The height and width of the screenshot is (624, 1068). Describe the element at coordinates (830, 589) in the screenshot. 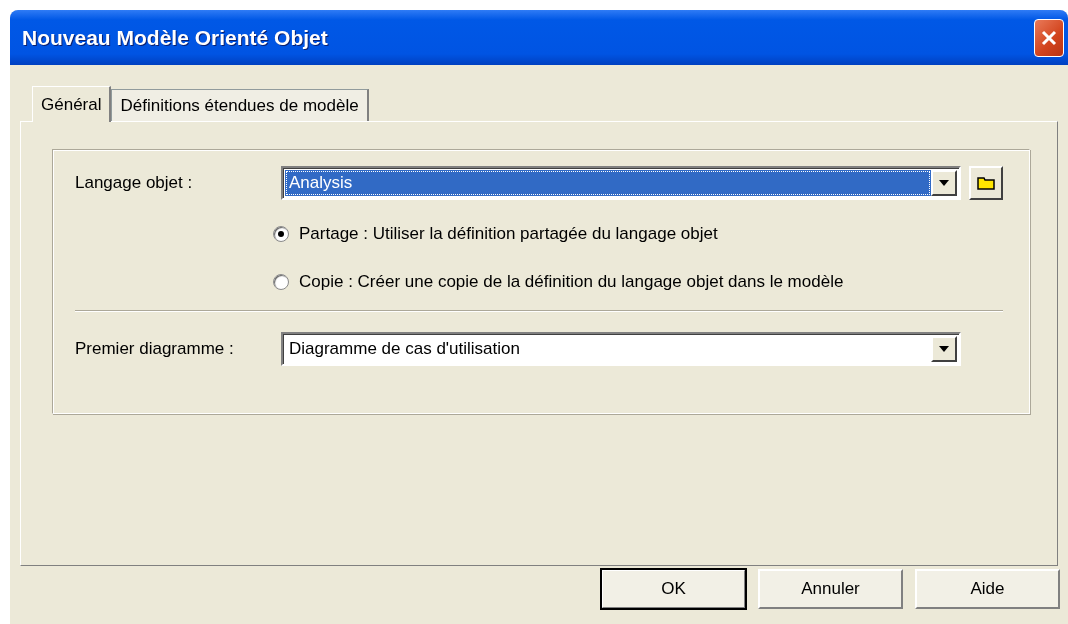

I see `dialog-button: Annuler` at that location.